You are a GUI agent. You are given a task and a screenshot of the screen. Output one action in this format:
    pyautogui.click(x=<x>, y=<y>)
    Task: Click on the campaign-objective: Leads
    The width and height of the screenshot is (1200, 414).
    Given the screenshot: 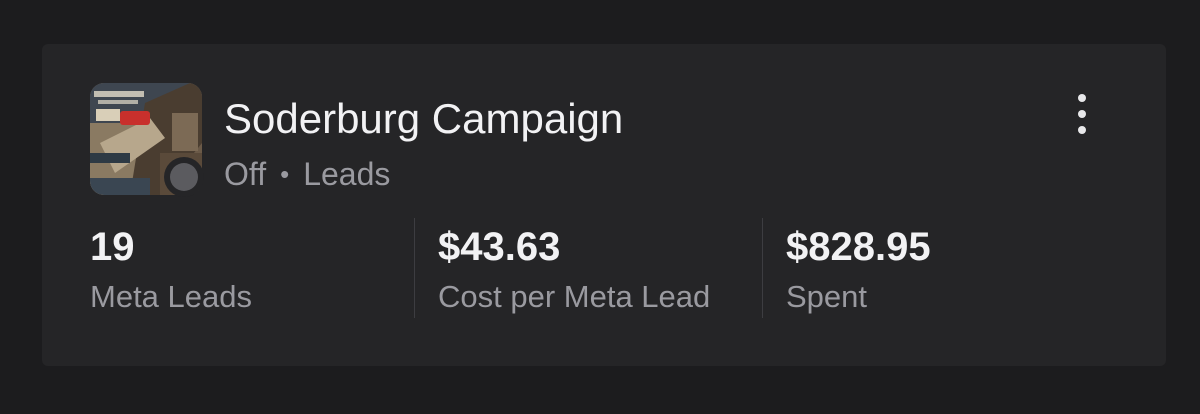 What is the action you would take?
    pyautogui.click(x=347, y=174)
    